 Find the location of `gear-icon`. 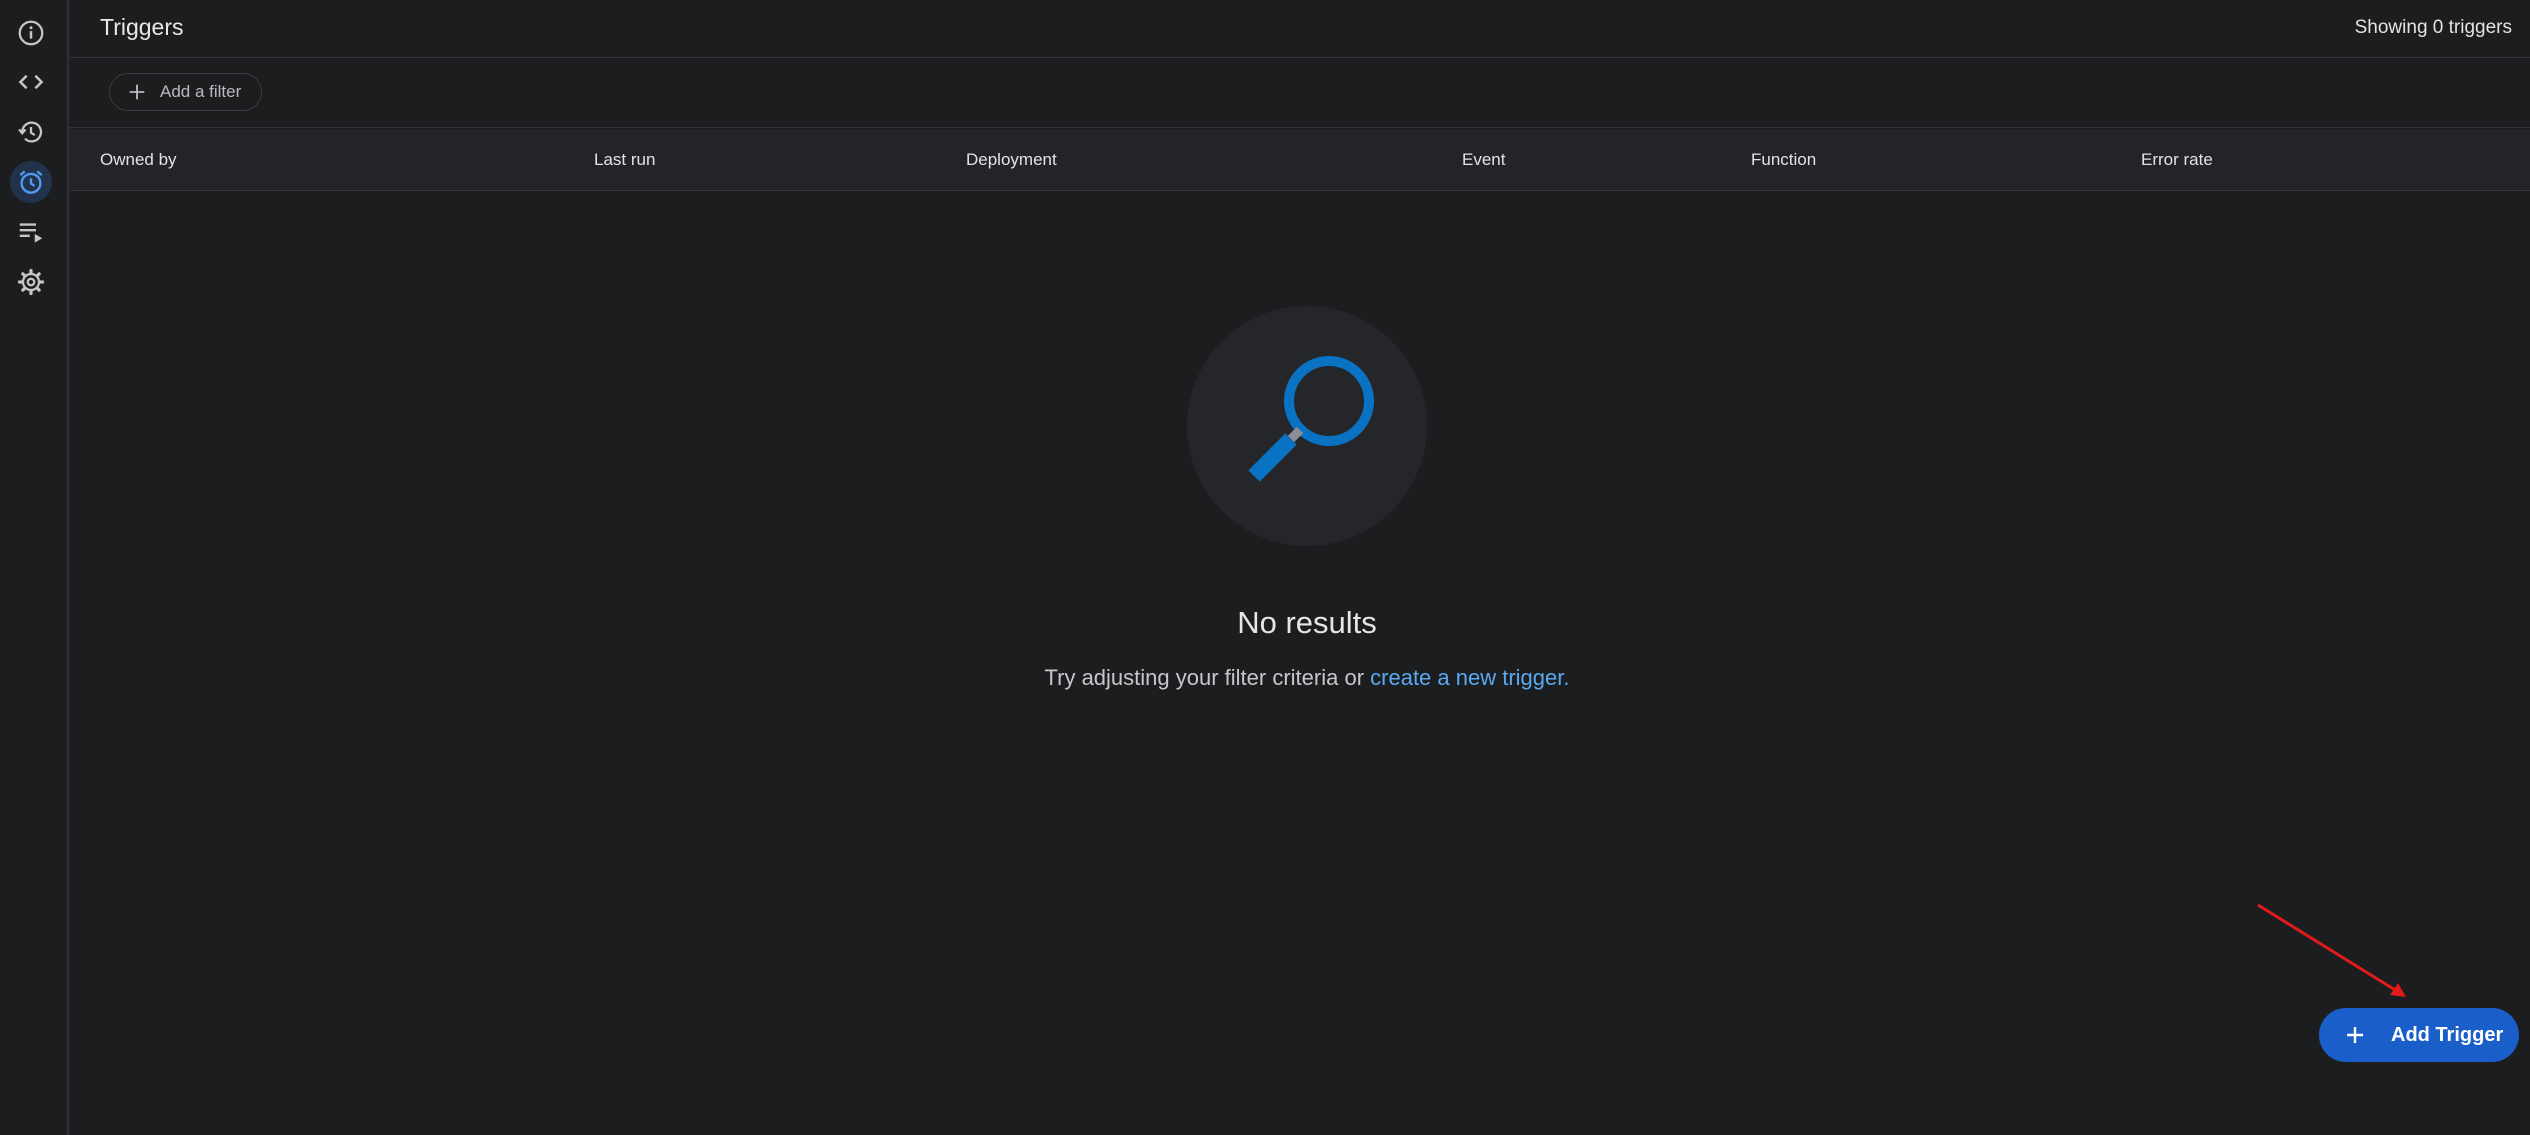

gear-icon is located at coordinates (31, 282).